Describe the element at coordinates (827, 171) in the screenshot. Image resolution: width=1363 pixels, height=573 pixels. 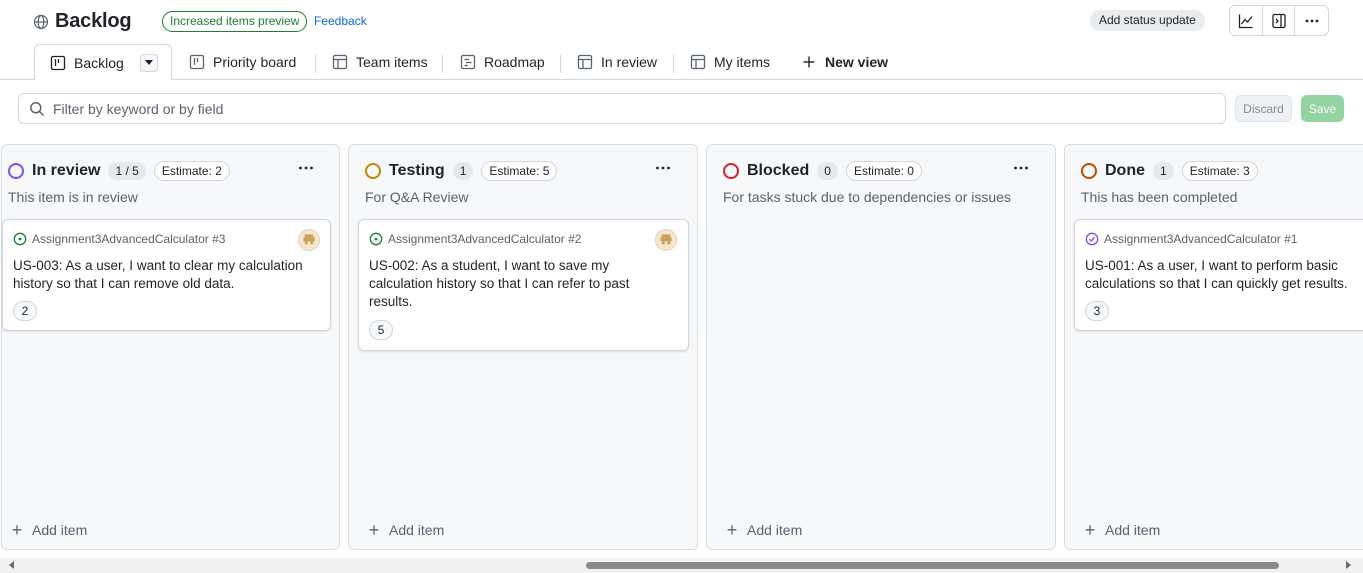
I see `item-count-badge: 0` at that location.